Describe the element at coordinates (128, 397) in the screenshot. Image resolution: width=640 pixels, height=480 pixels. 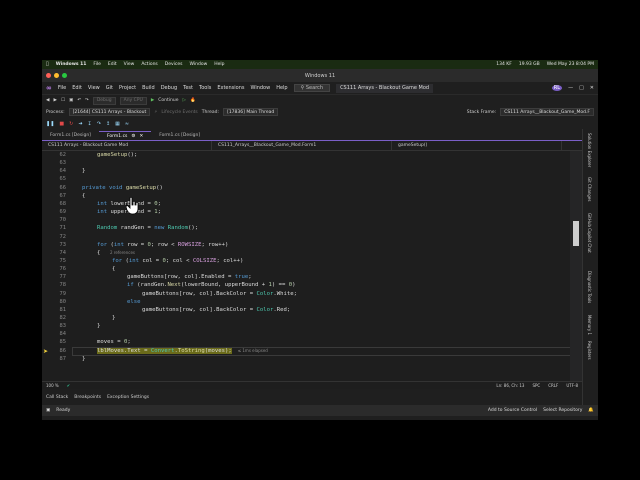
I see `tab-exception-settings: Exception Settings` at that location.